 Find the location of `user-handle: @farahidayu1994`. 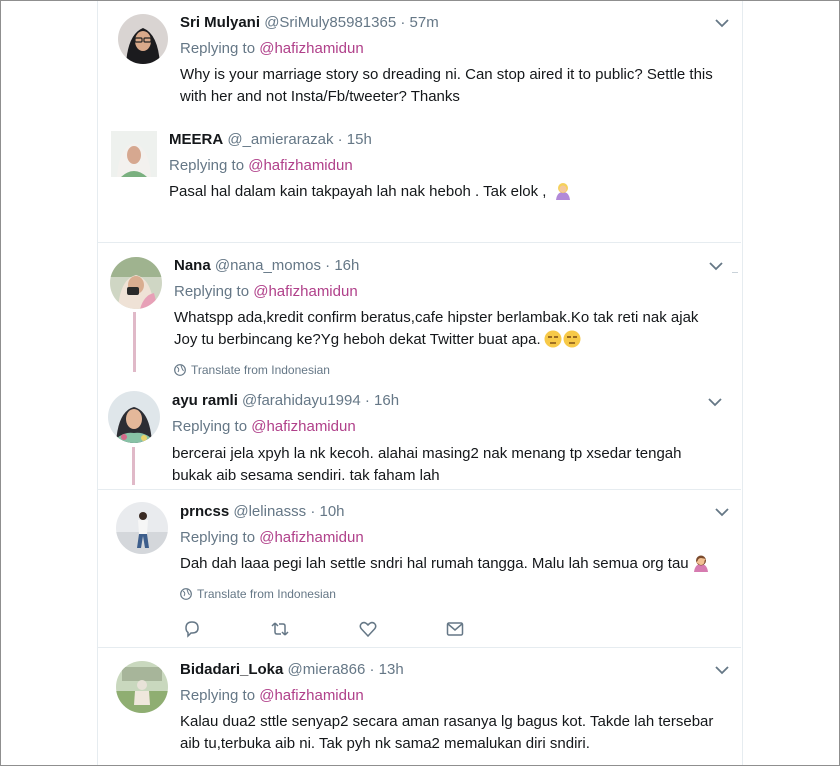

user-handle: @farahidayu1994 is located at coordinates (301, 400).